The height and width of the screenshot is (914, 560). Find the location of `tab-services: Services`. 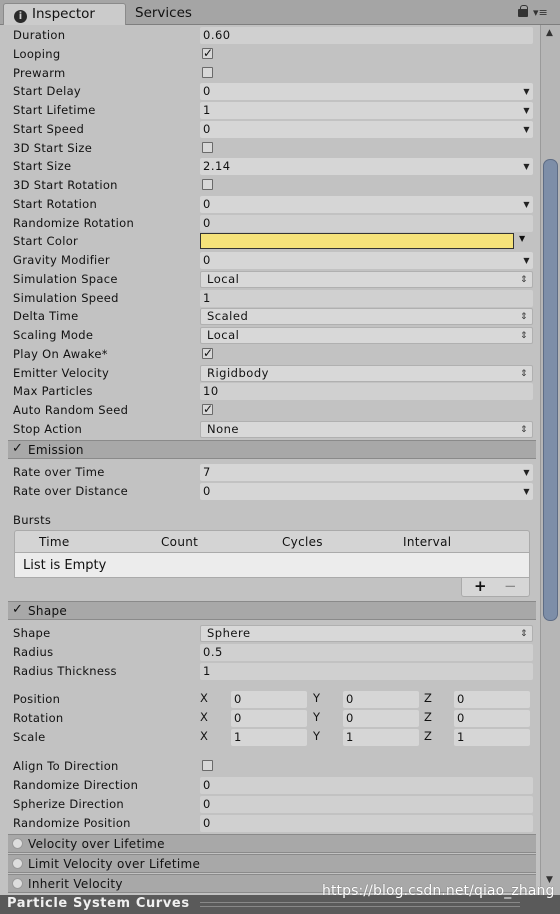

tab-services: Services is located at coordinates (163, 14).